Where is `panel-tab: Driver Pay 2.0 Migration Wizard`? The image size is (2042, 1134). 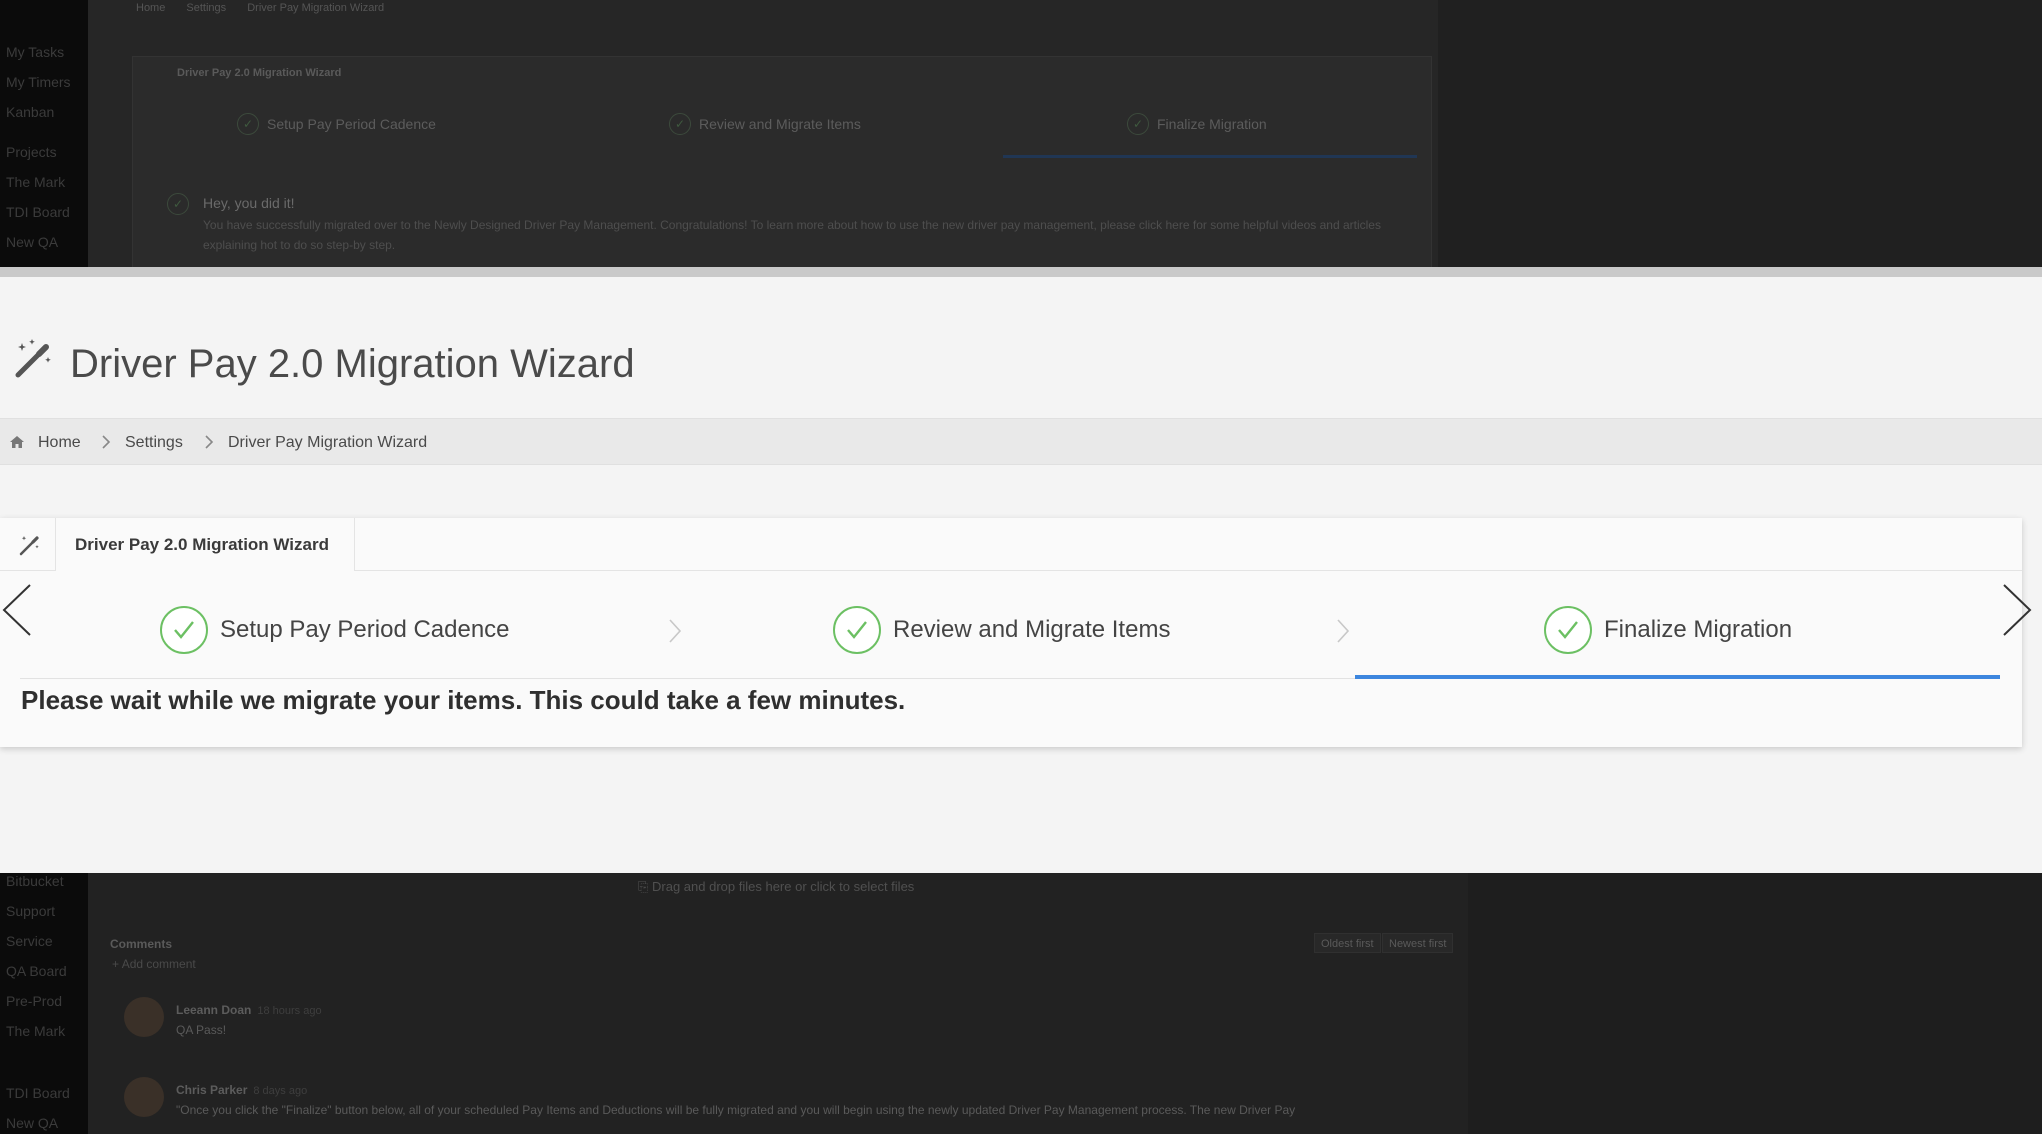
panel-tab: Driver Pay 2.0 Migration Wizard is located at coordinates (205, 544).